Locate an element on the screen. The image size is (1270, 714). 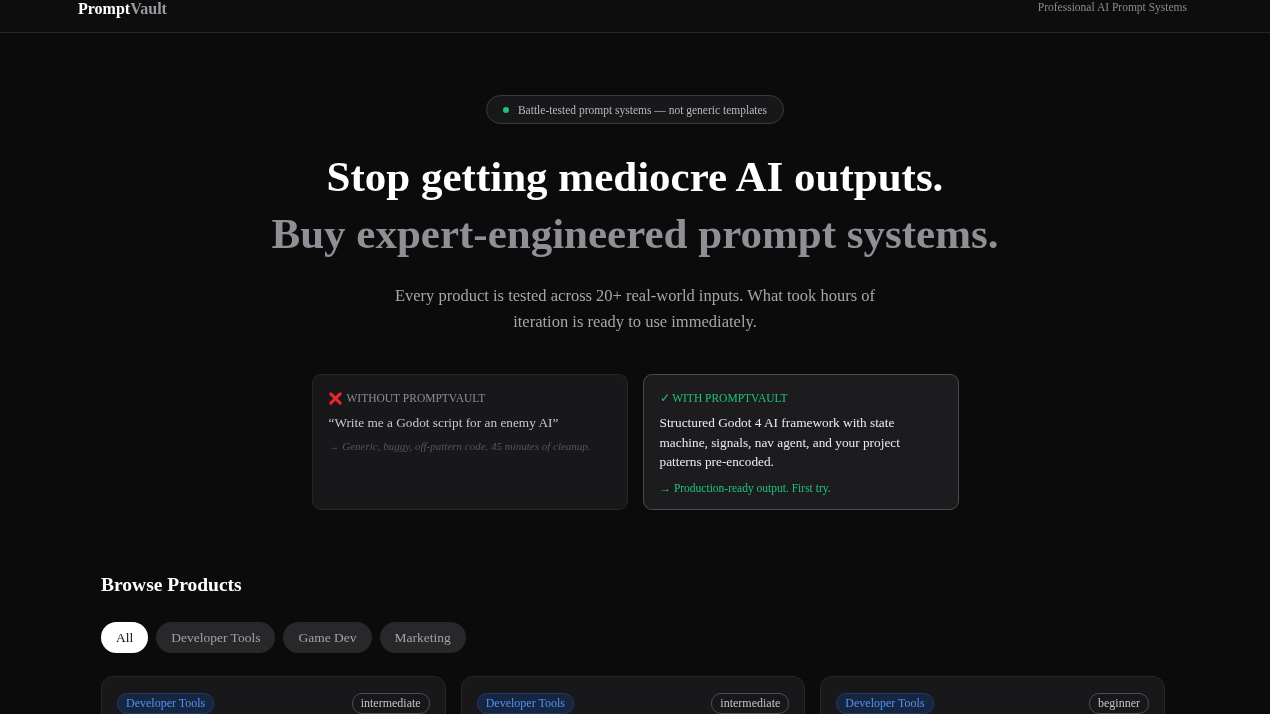
hero-description: Every product is tested across 20+ real-world inputs. What took hours of iteration is ready to use immediately. is located at coordinates (635, 309).